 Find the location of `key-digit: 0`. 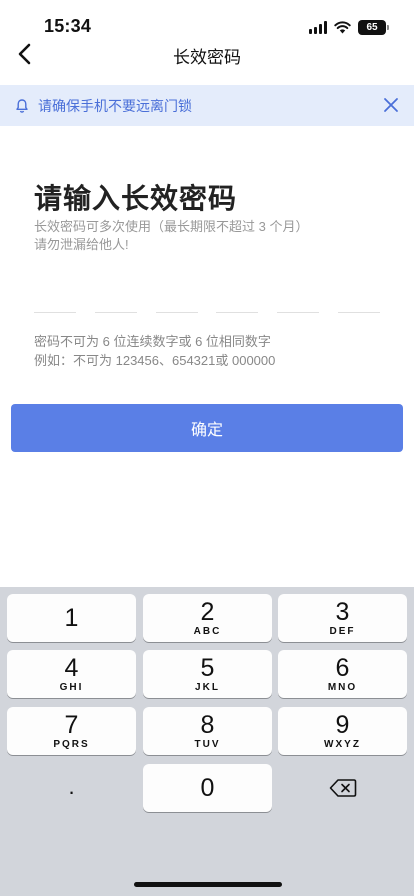

key-digit: 0 is located at coordinates (207, 788).